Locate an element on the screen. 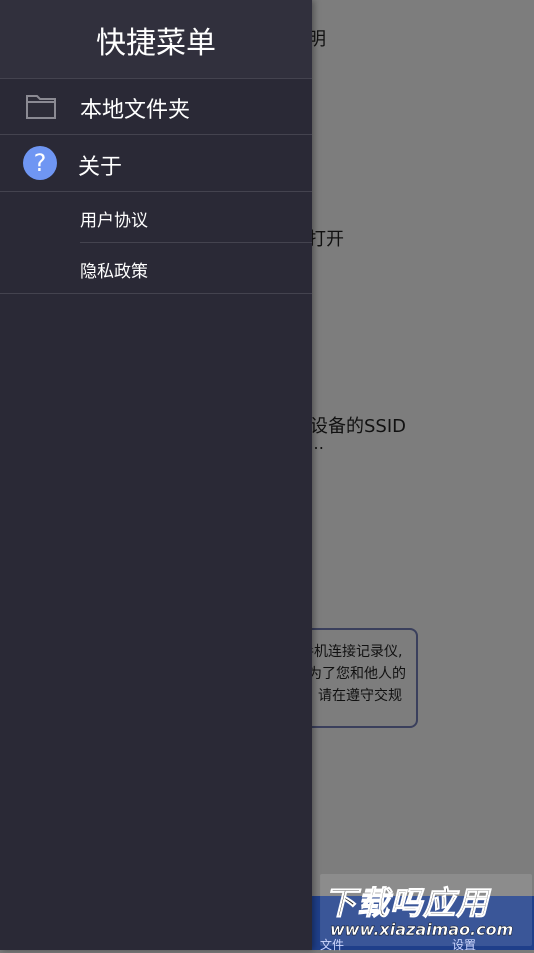 Image resolution: width=534 pixels, height=953 pixels. background-text: 设备的SSID is located at coordinates (358, 426).